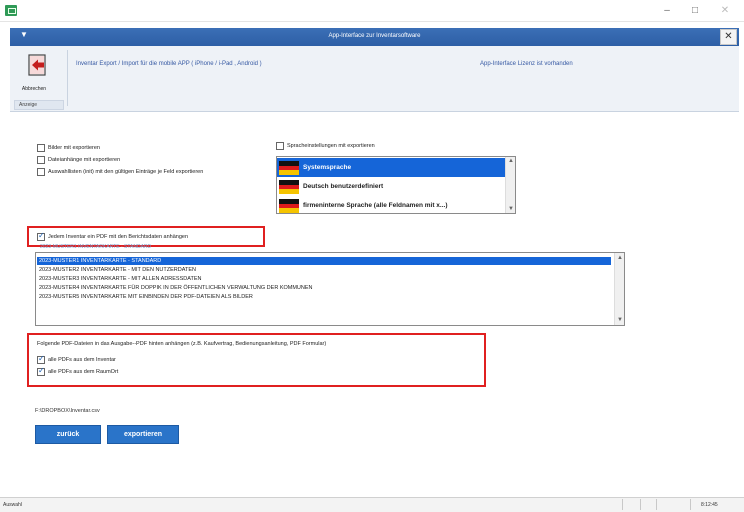  Describe the element at coordinates (11, 10) in the screenshot. I see `app-icon` at that location.